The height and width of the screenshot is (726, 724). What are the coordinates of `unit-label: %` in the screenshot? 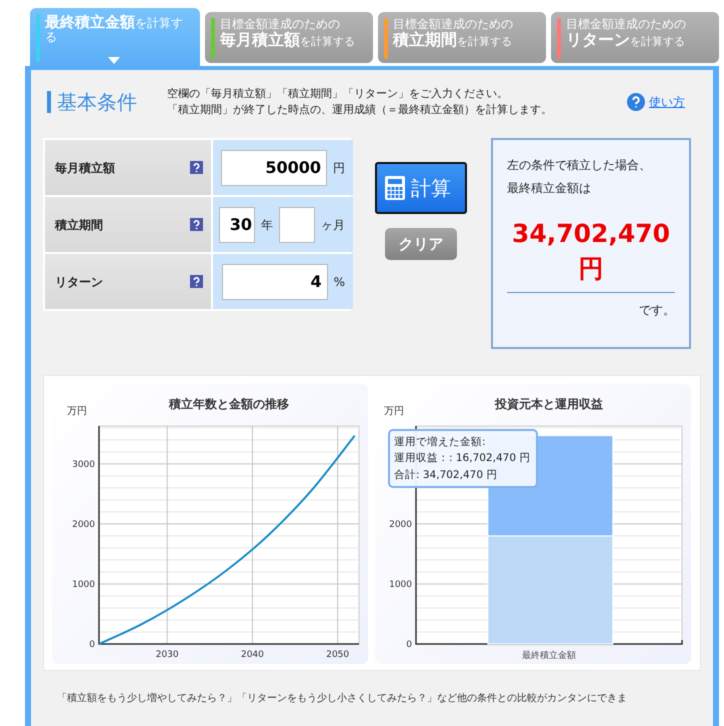 It's located at (339, 282).